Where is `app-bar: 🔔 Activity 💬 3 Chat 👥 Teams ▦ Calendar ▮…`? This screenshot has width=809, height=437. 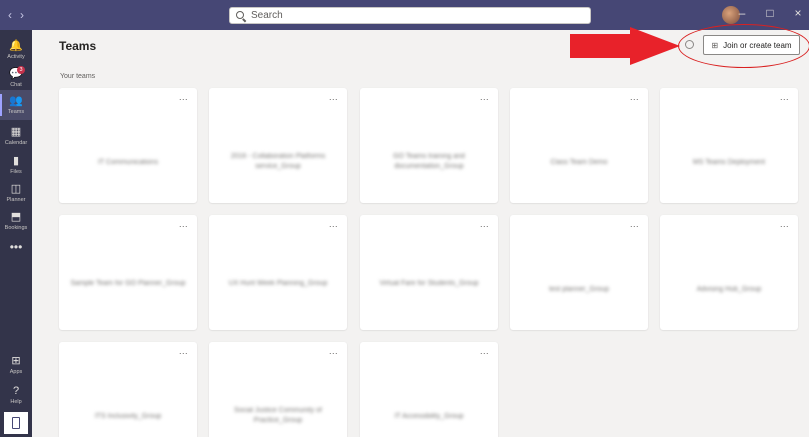
app-bar: 🔔 Activity 💬 3 Chat 👥 Teams ▦ Calendar ▮… is located at coordinates (16, 233).